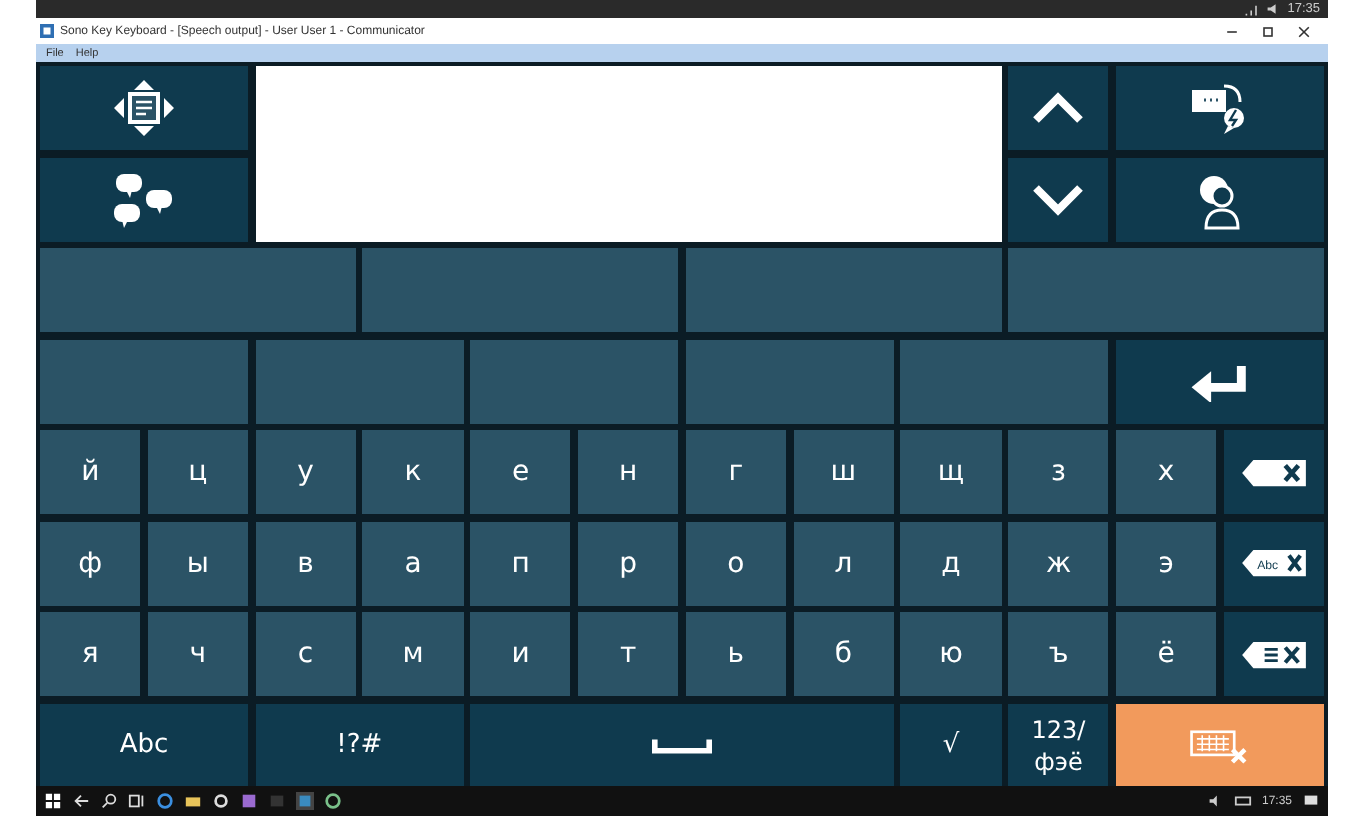  What do you see at coordinates (305, 801) in the screenshot?
I see `keyboard-app-icon` at bounding box center [305, 801].